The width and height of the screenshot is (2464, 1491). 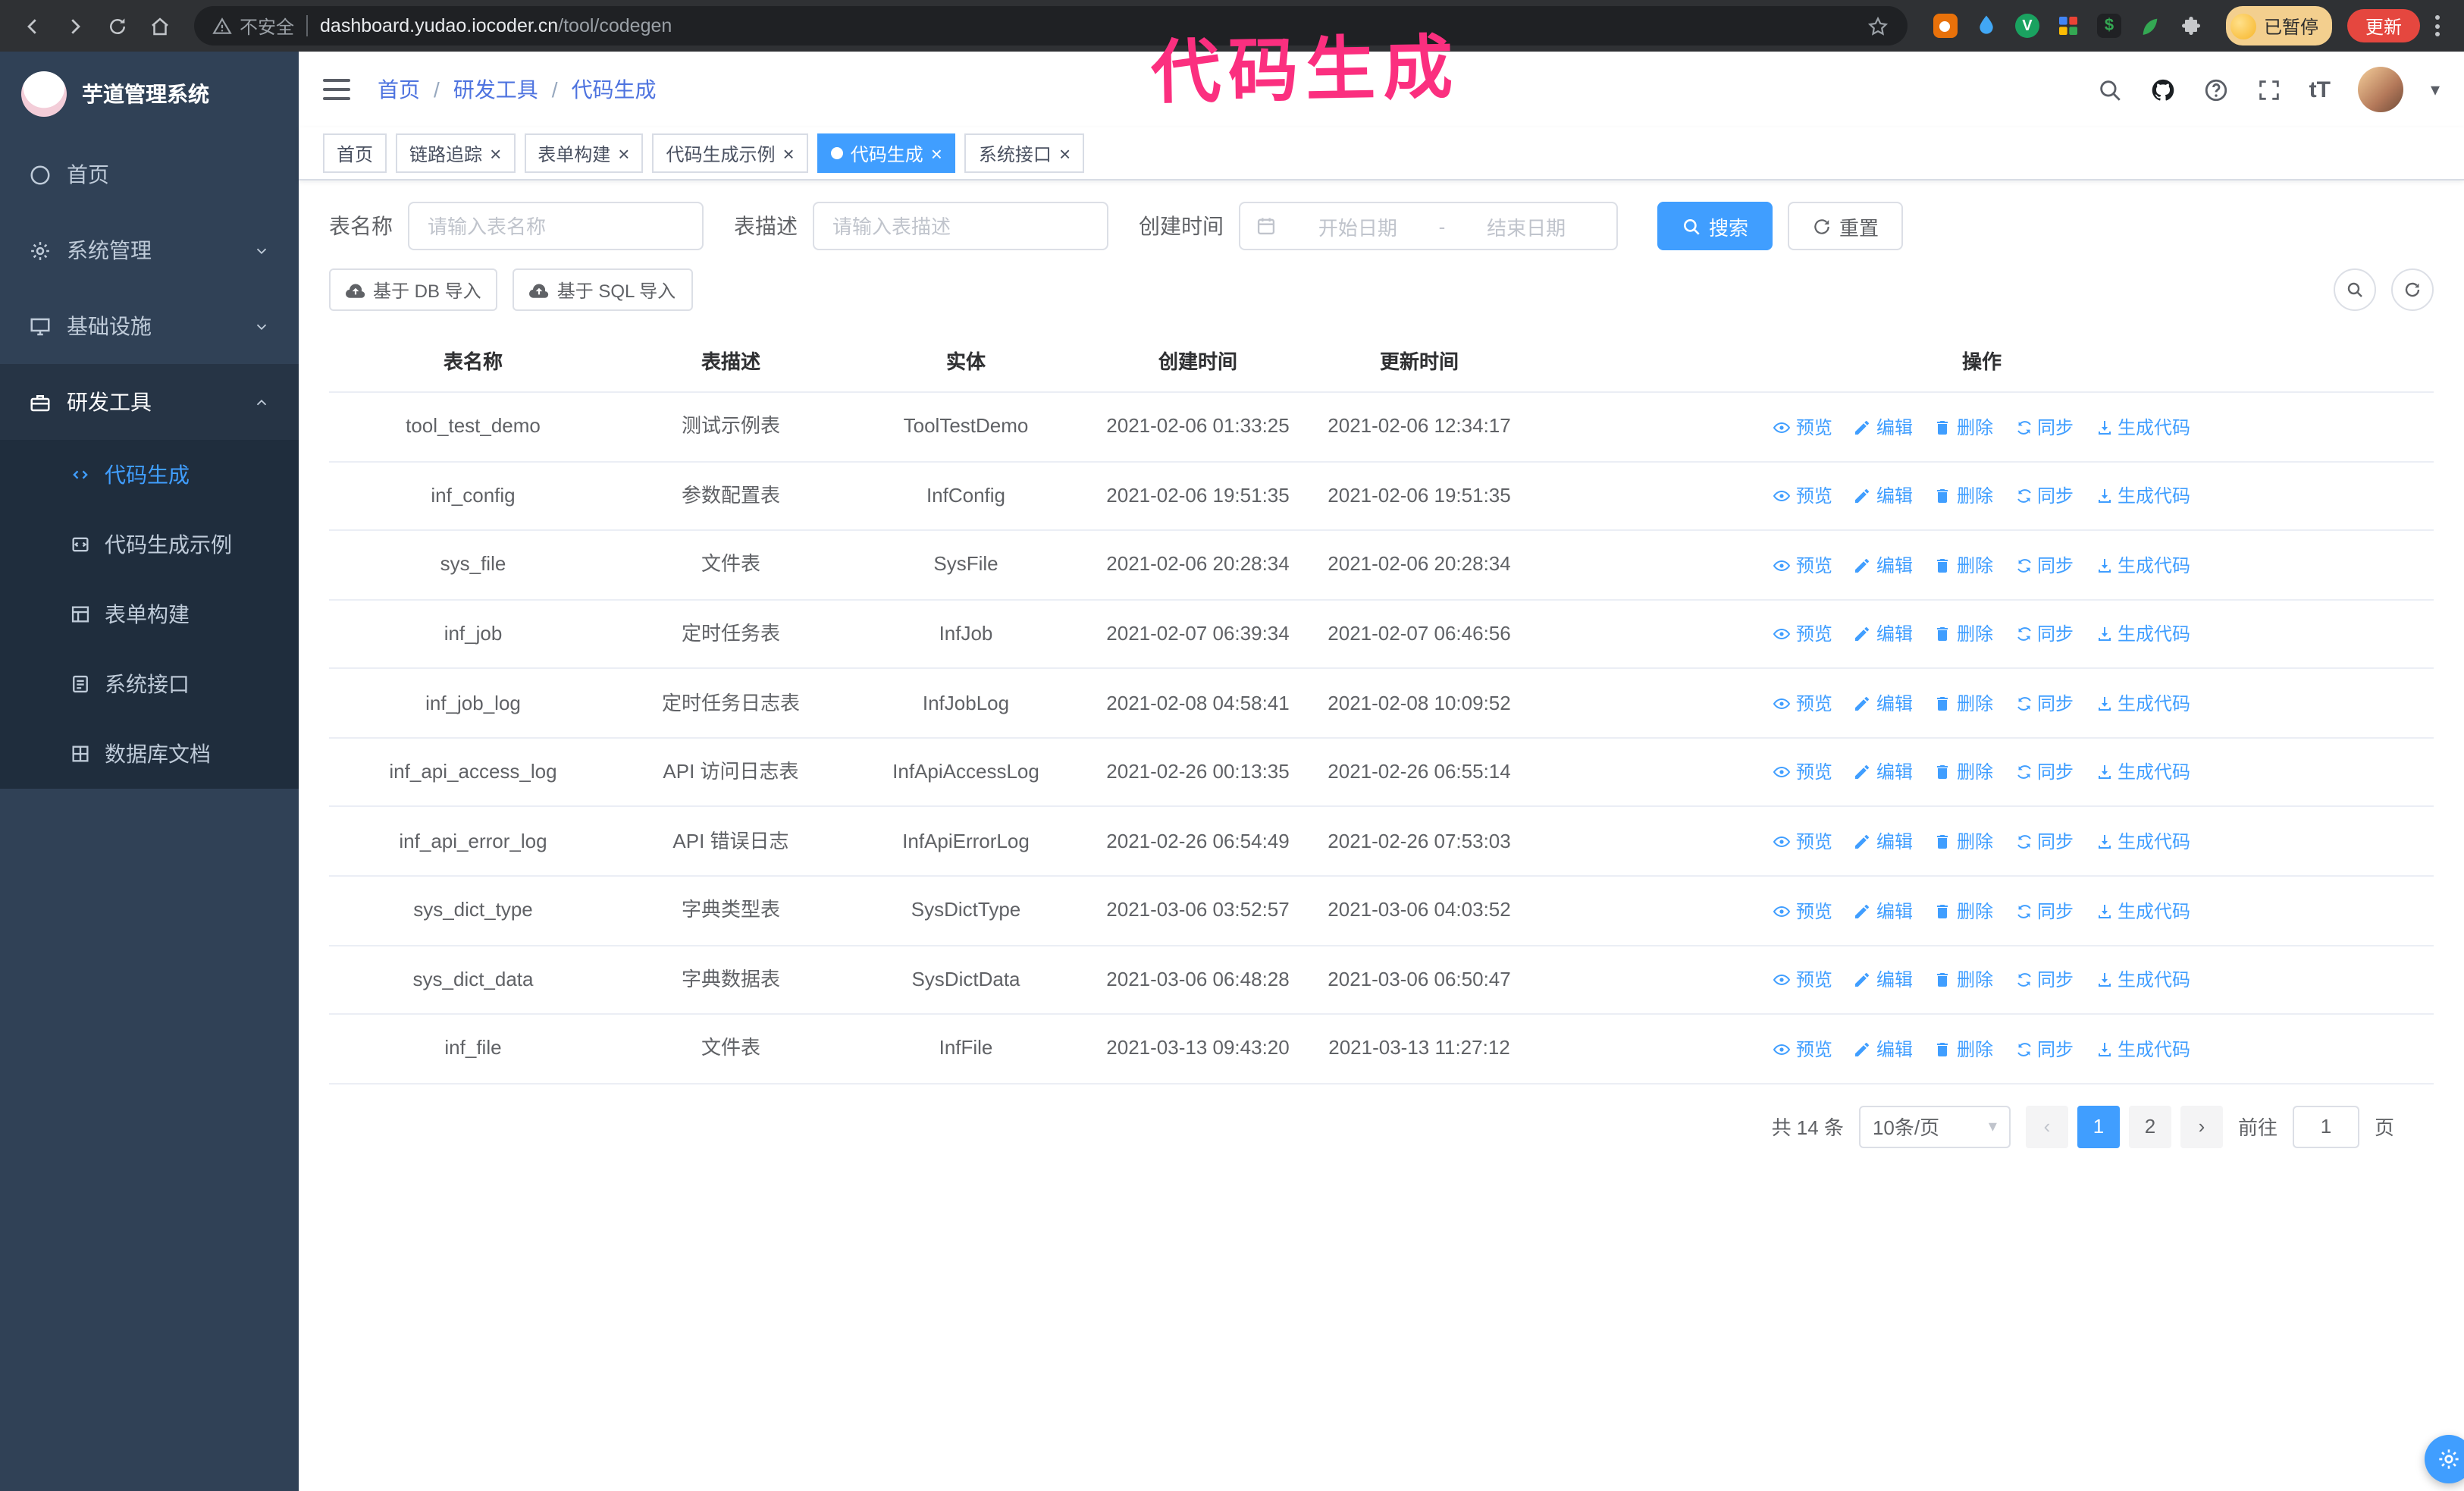 What do you see at coordinates (160, 26) in the screenshot?
I see `home-icon` at bounding box center [160, 26].